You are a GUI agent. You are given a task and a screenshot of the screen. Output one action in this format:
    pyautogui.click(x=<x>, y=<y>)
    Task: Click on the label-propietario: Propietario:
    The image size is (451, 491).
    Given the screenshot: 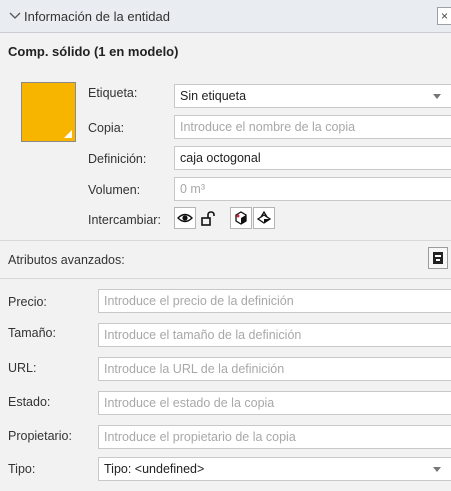 What is the action you would take?
    pyautogui.click(x=40, y=436)
    